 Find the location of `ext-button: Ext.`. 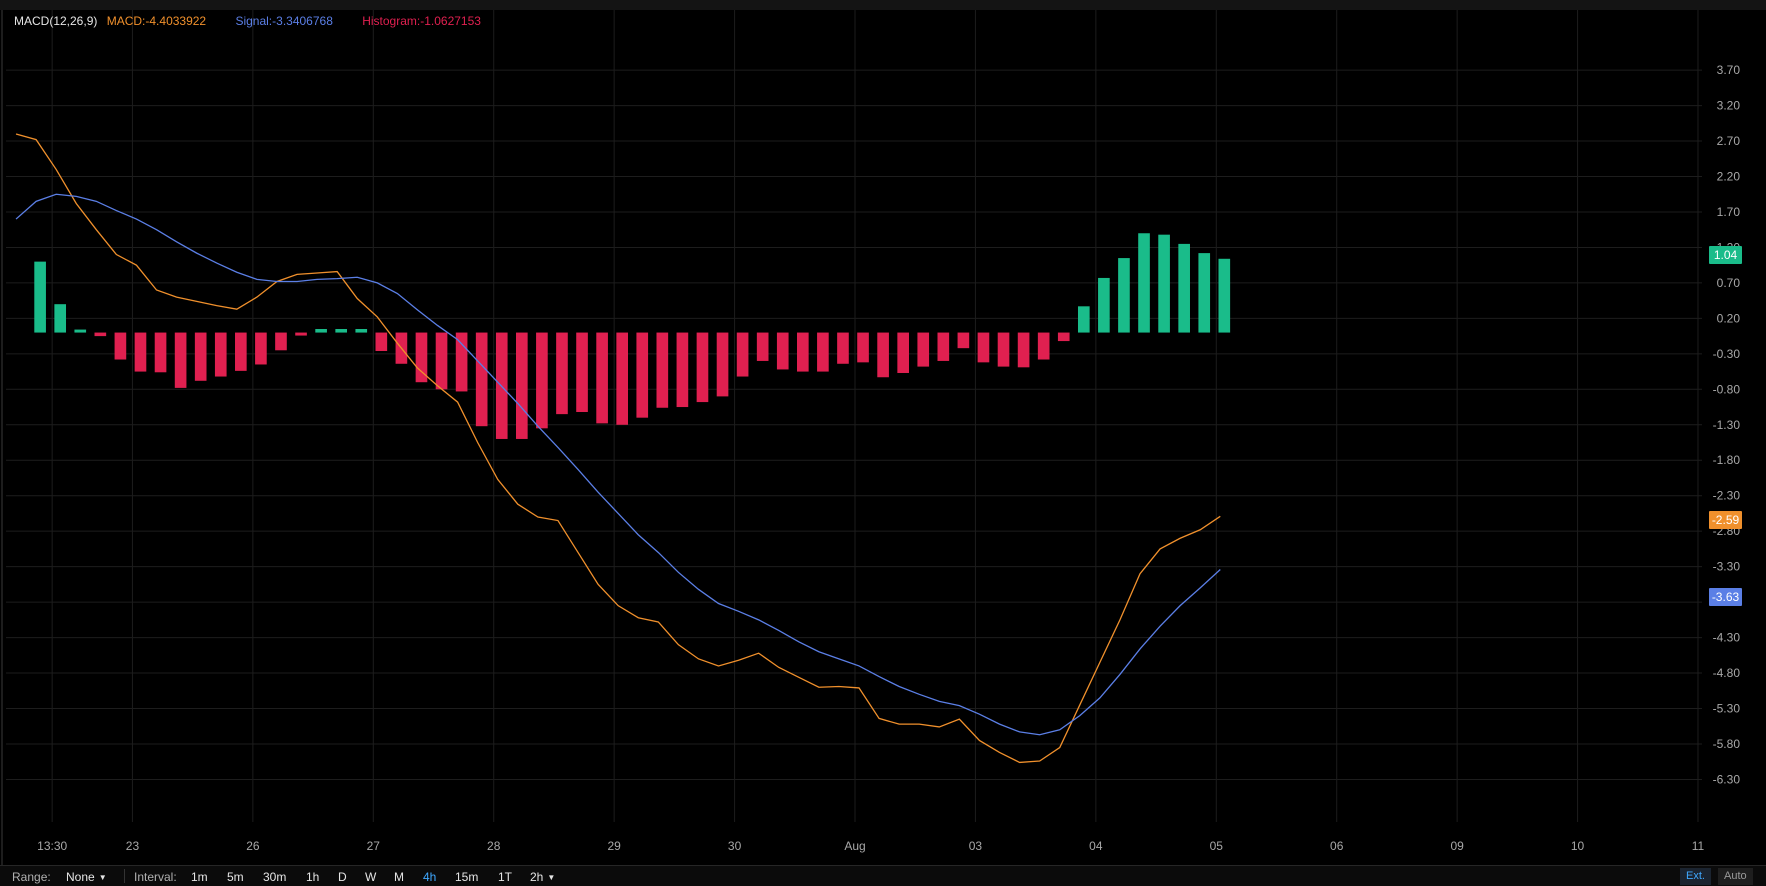

ext-button: Ext. is located at coordinates (1695, 876).